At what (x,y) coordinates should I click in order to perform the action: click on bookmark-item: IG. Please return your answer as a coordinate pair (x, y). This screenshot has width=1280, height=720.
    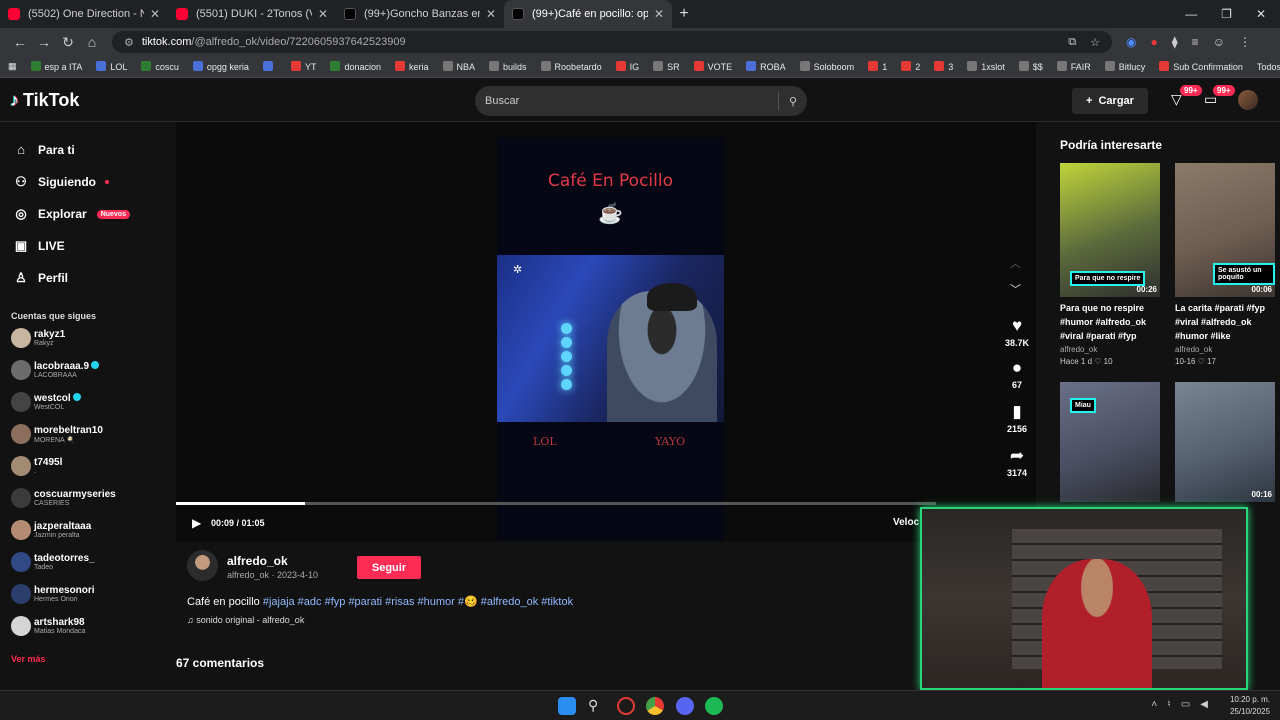
    Looking at the image, I should click on (627, 66).